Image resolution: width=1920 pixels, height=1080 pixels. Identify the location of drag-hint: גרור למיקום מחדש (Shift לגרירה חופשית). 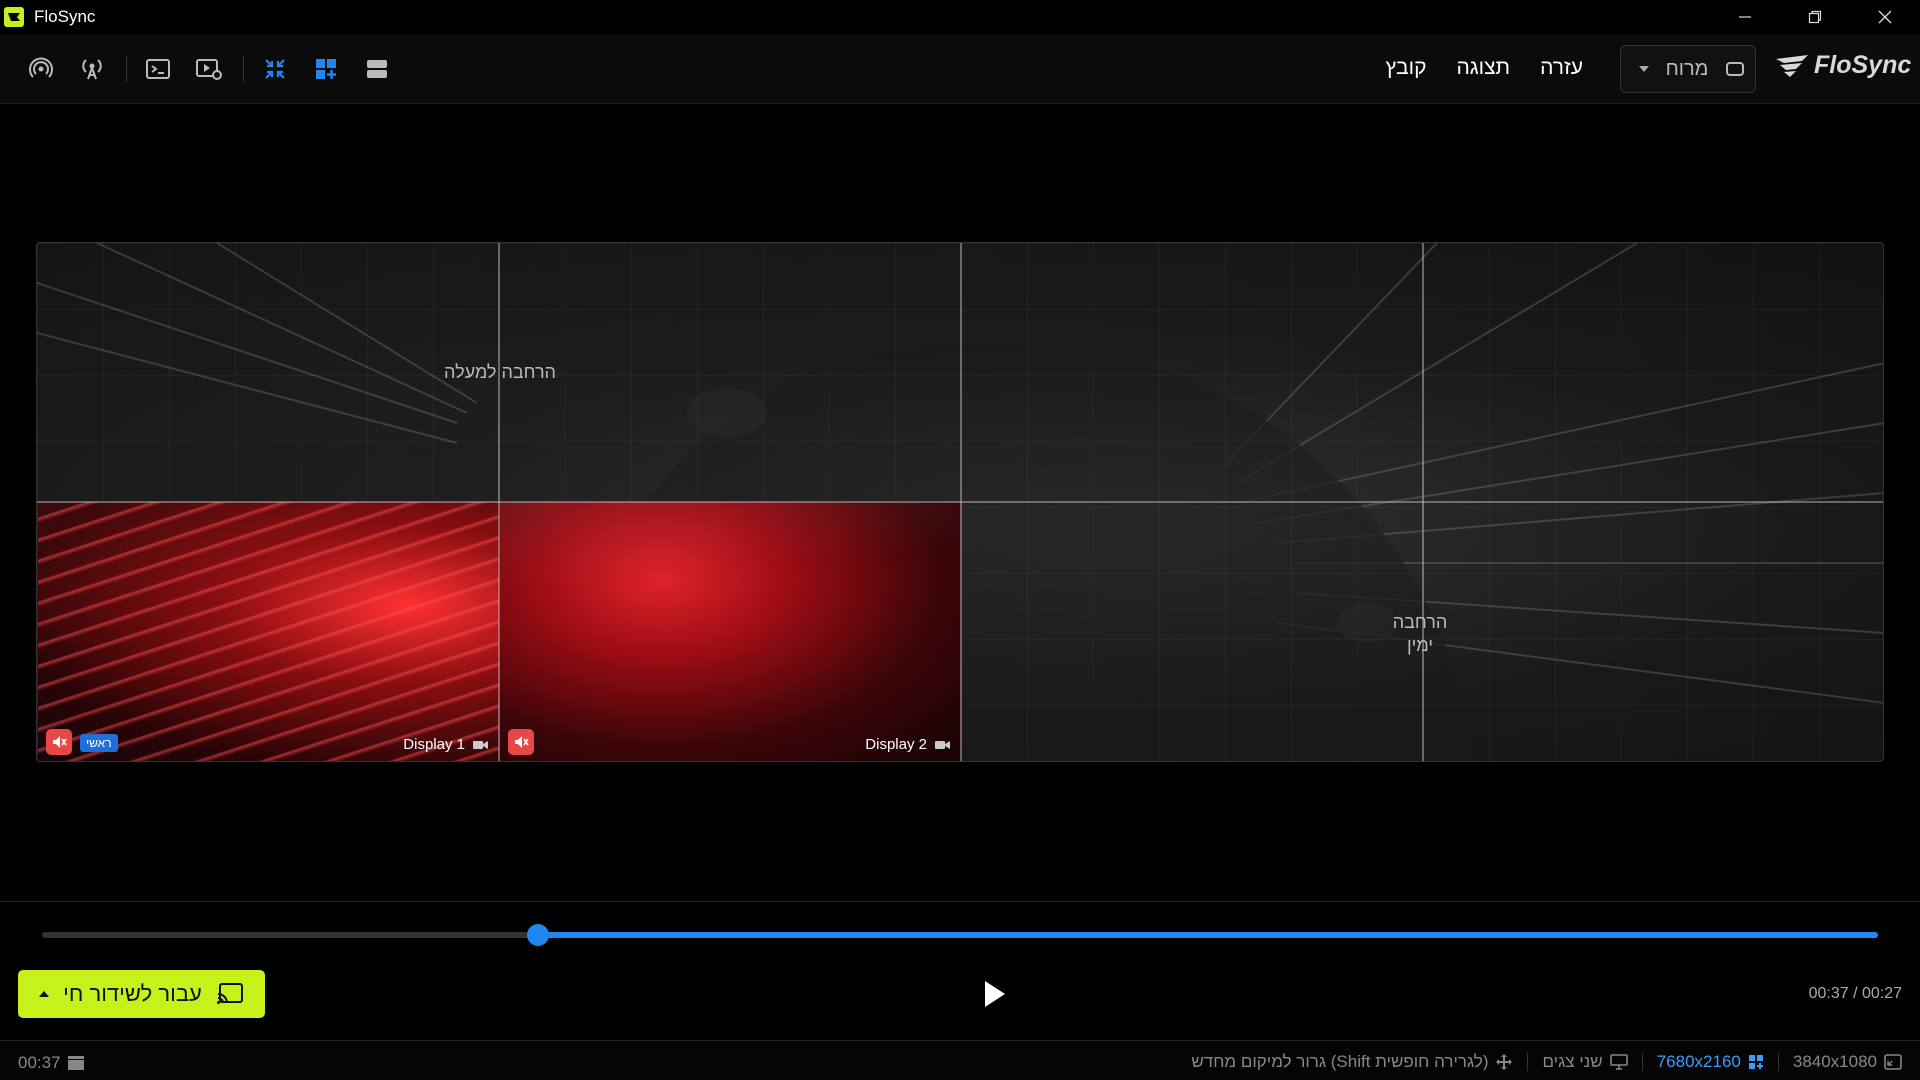
(1352, 1062).